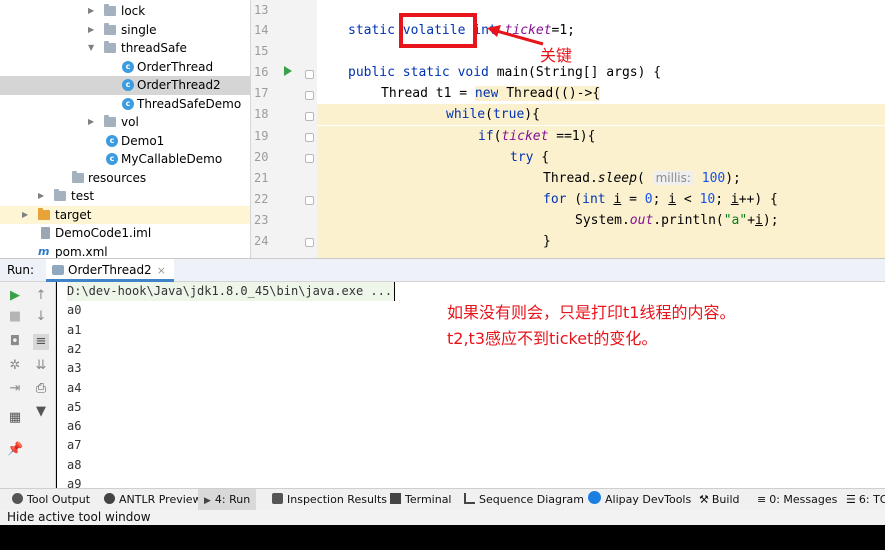  I want to click on tool-label: Build, so click(725, 499).